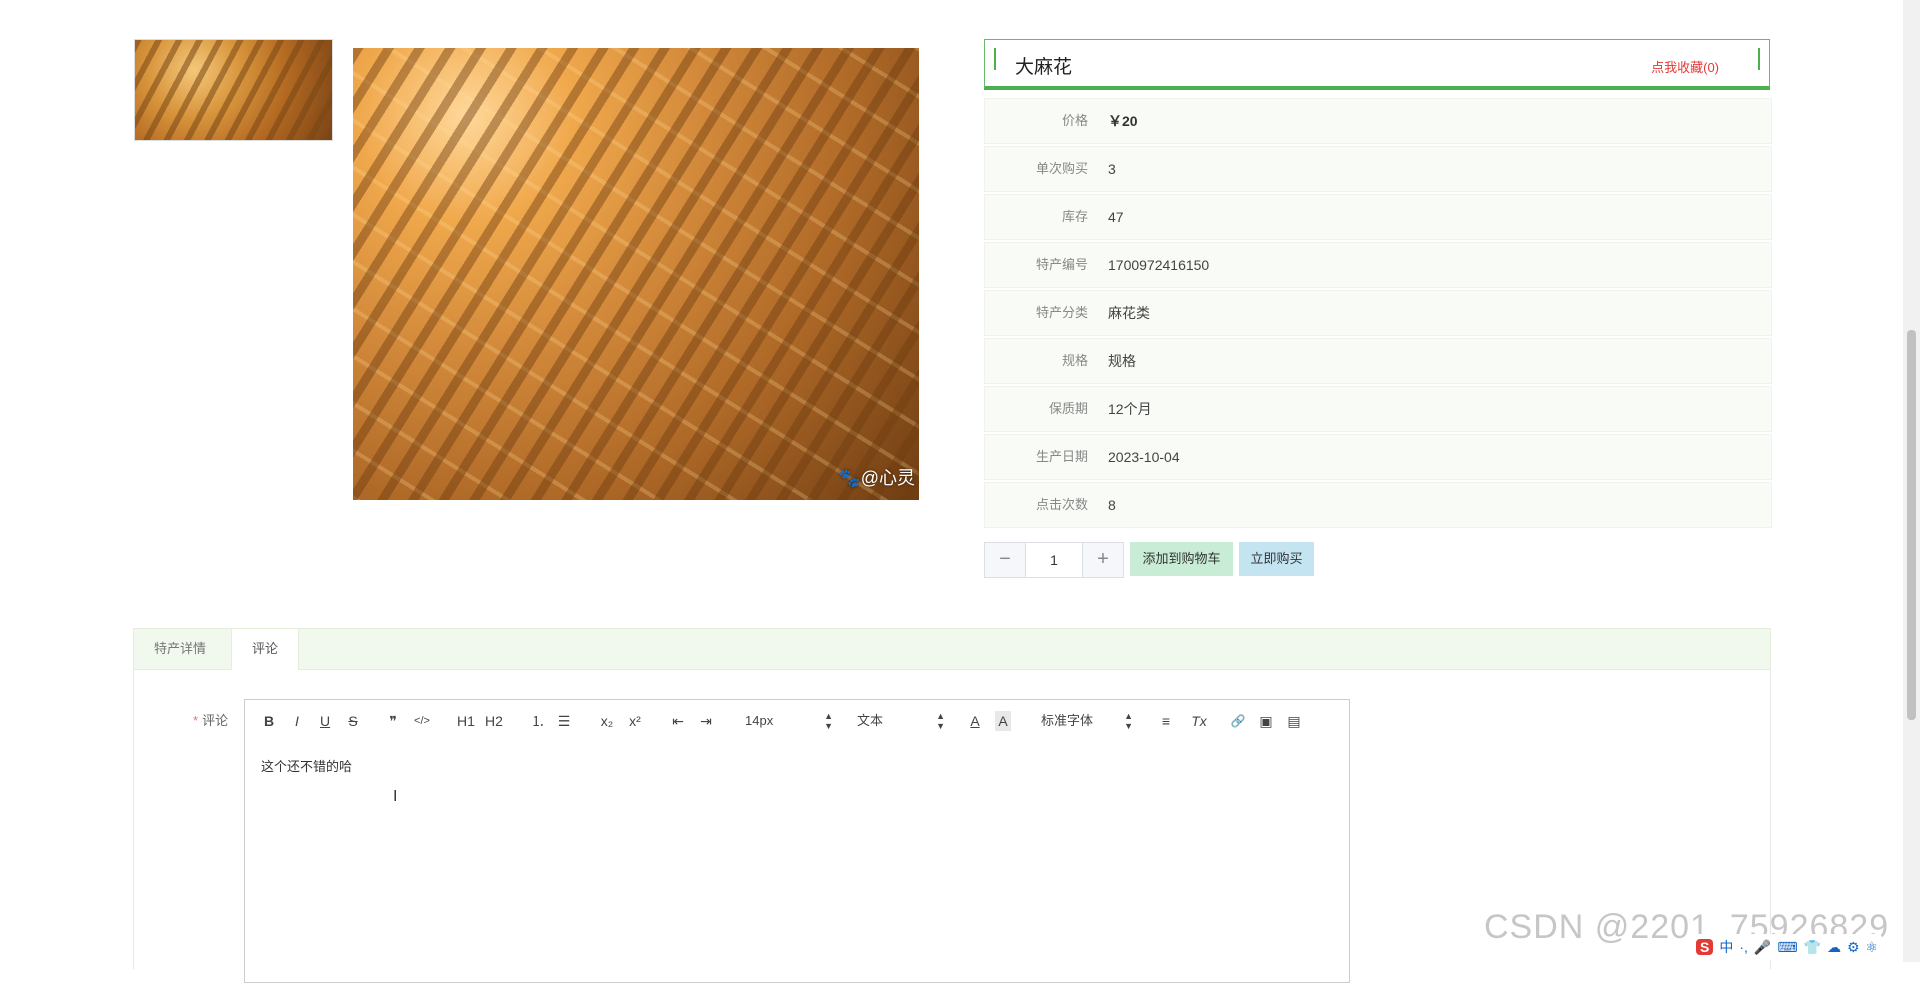  Describe the element at coordinates (1166, 721) in the screenshot. I see `align-icon: ≡` at that location.